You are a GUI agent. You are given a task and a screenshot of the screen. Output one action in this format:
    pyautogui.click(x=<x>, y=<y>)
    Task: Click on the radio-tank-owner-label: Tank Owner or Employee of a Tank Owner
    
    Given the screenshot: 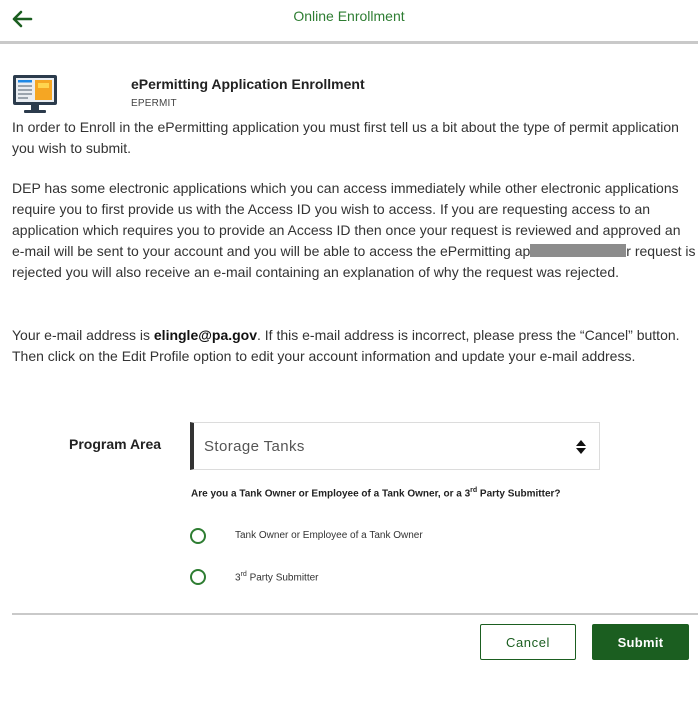 What is the action you would take?
    pyautogui.click(x=329, y=535)
    